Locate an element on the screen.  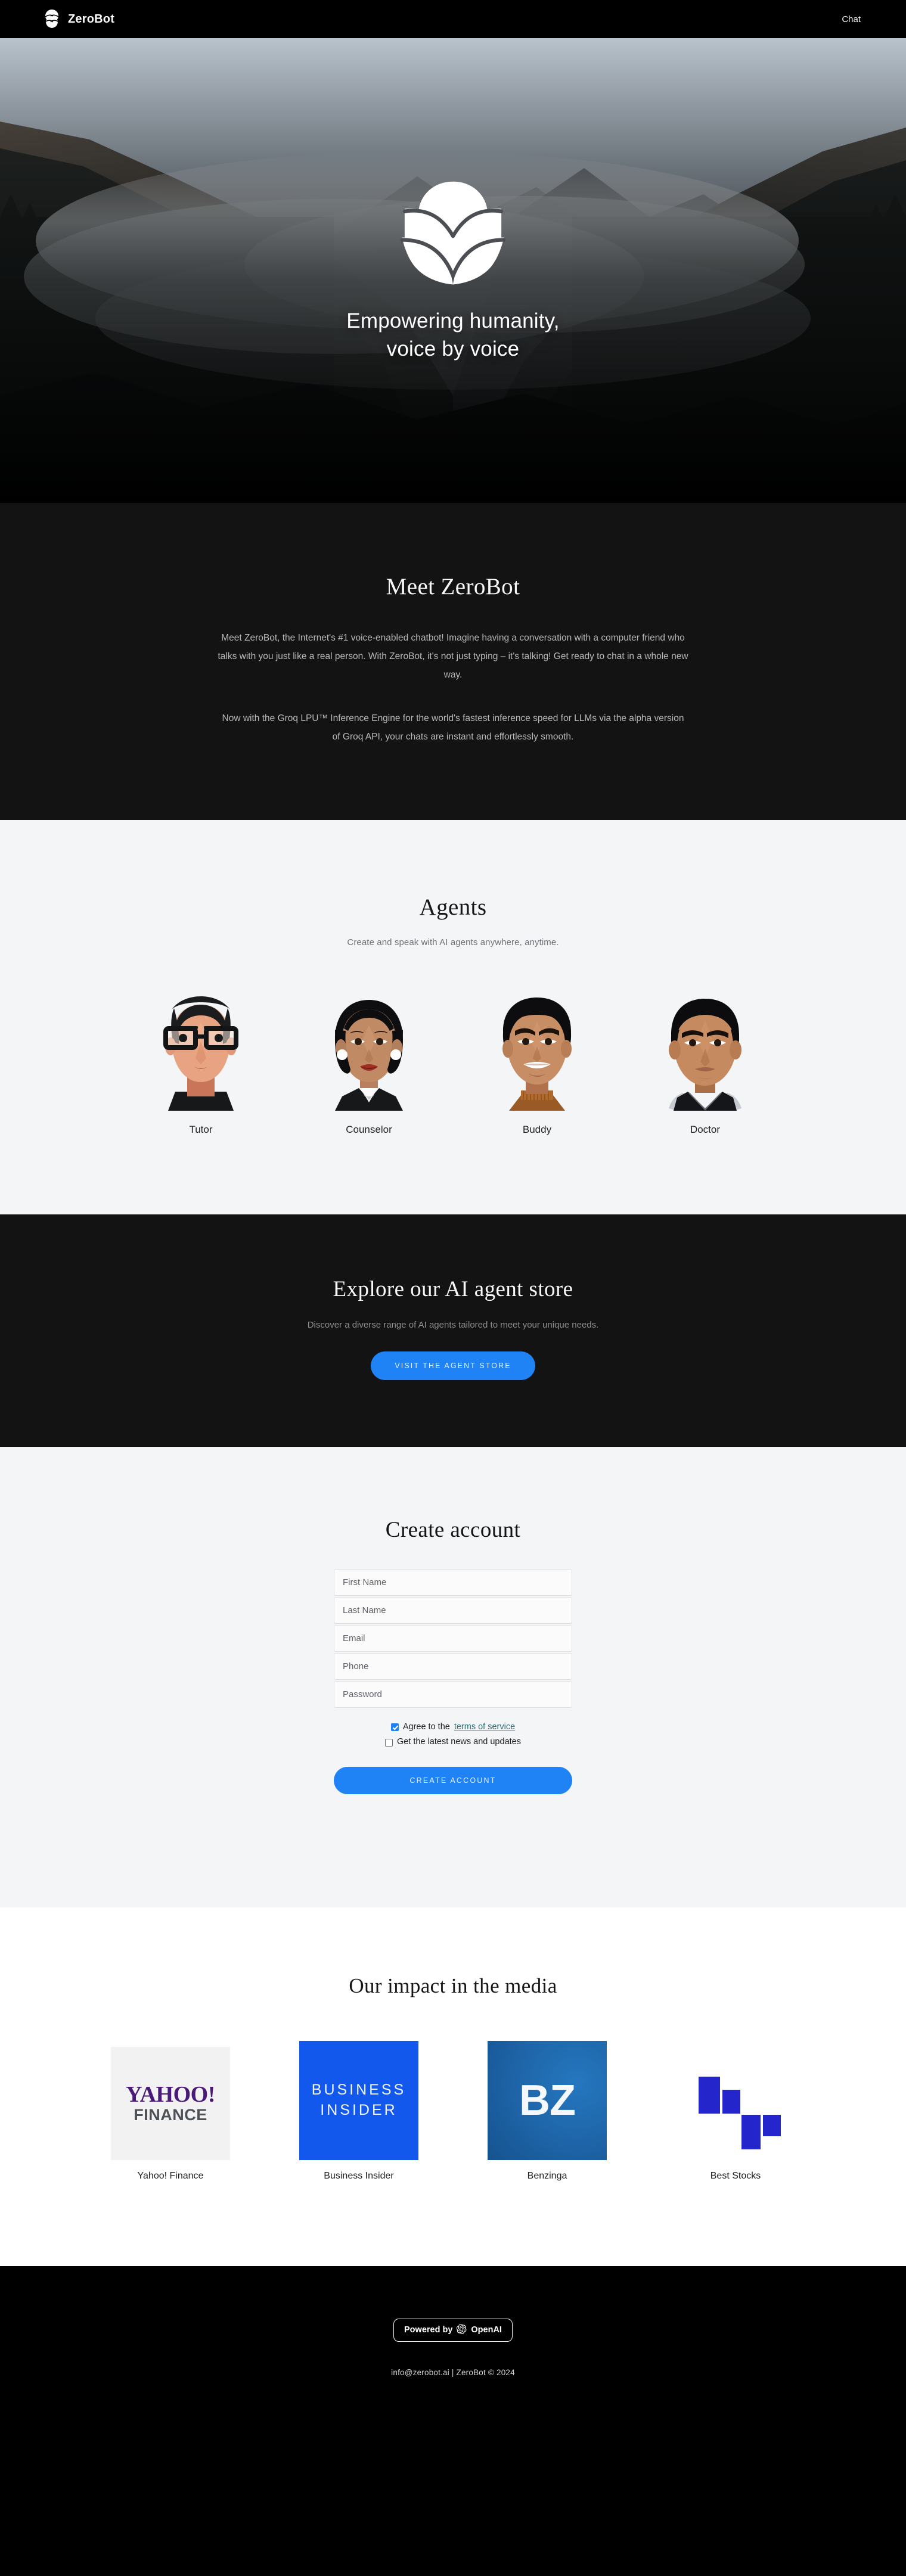
media-item-best-stocks: Best Stocks is located at coordinates (735, 2111).